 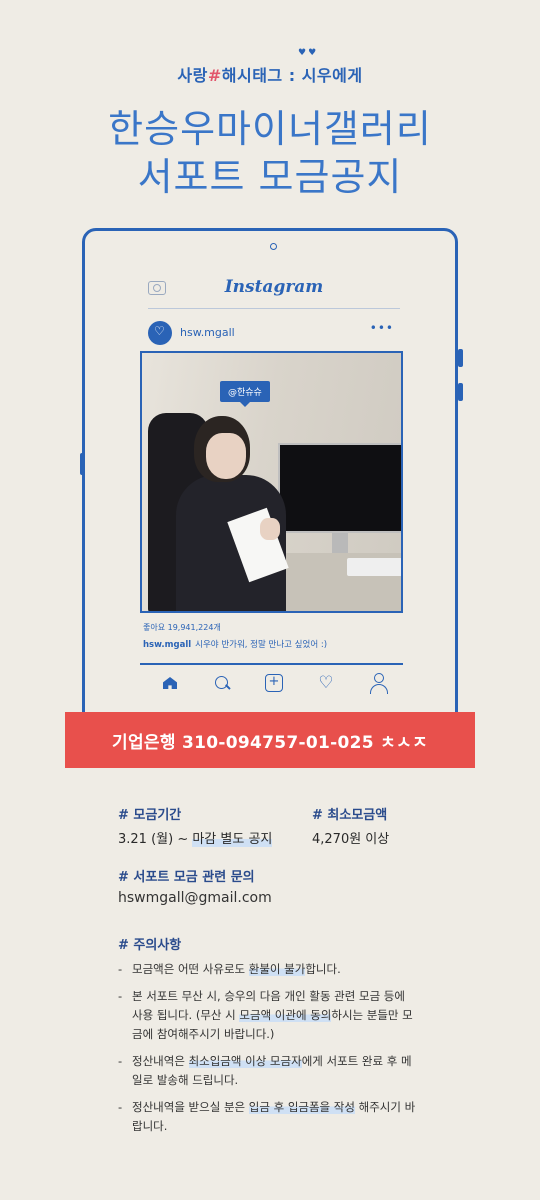 What do you see at coordinates (332, 75) in the screenshot?
I see `tagline-to-siwoo: 시우에게` at bounding box center [332, 75].